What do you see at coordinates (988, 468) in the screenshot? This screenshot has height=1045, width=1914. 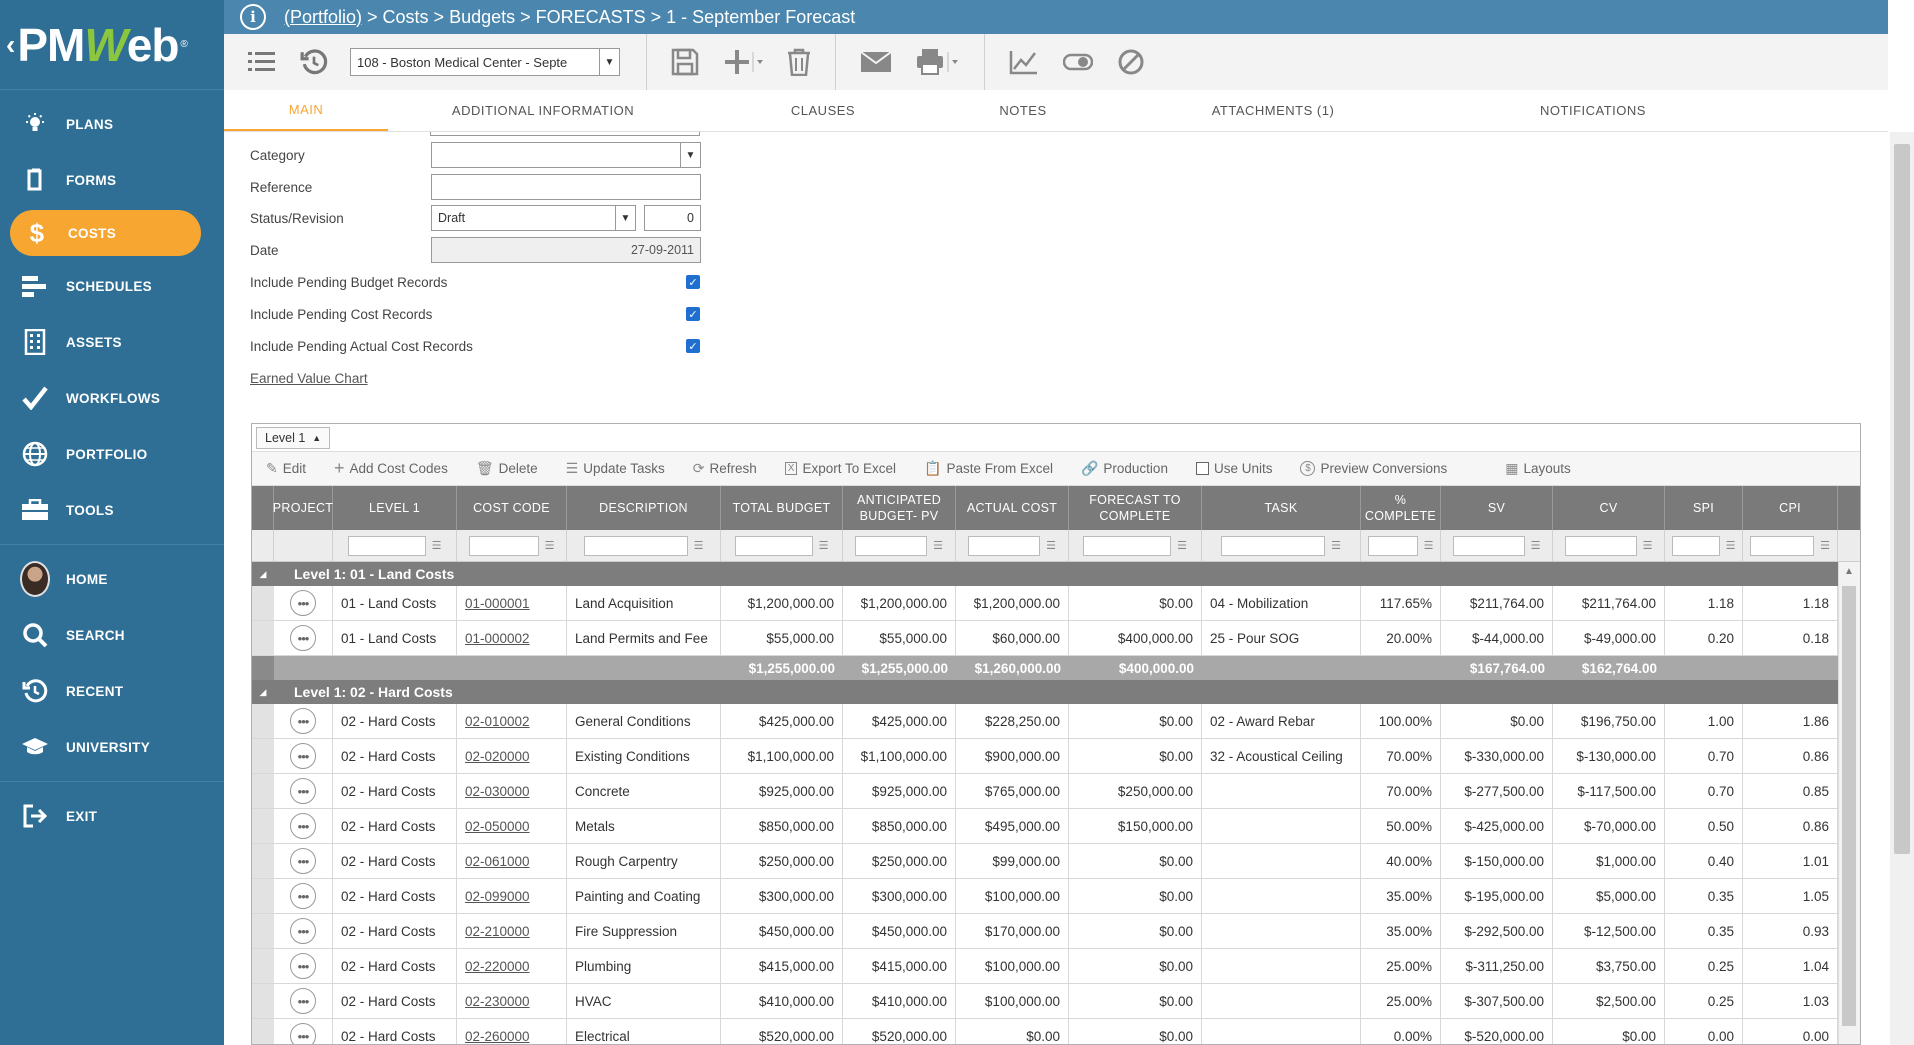 I see `paste-excel-button: 📋 Paste From Excel` at bounding box center [988, 468].